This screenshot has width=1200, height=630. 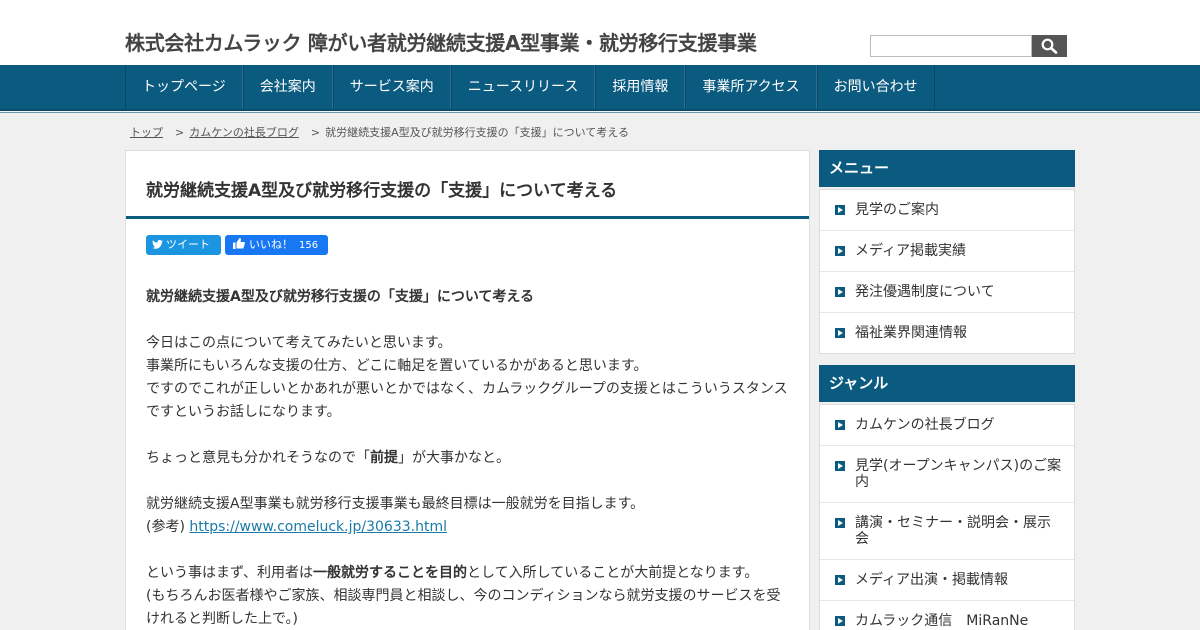 What do you see at coordinates (299, 343) in the screenshot?
I see `text-line: 今日はこの点について考えてみたいと思います。` at bounding box center [299, 343].